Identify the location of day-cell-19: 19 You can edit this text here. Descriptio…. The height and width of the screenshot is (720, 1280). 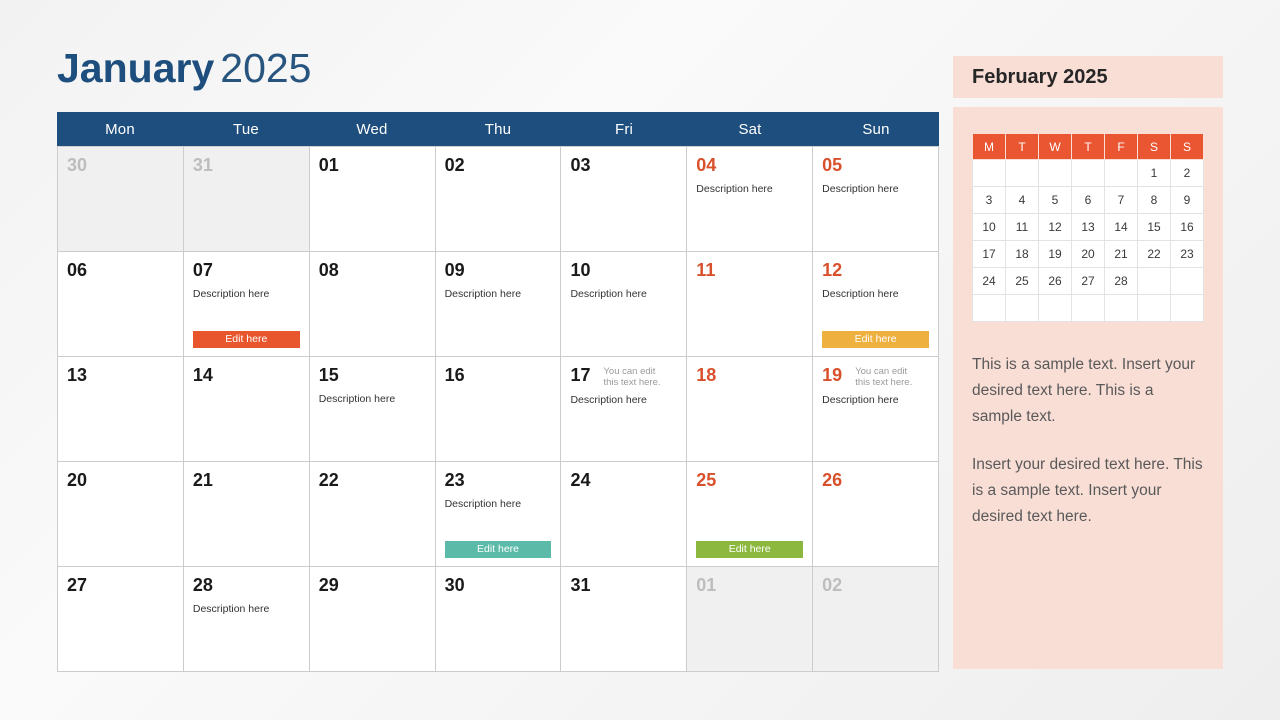
(876, 409).